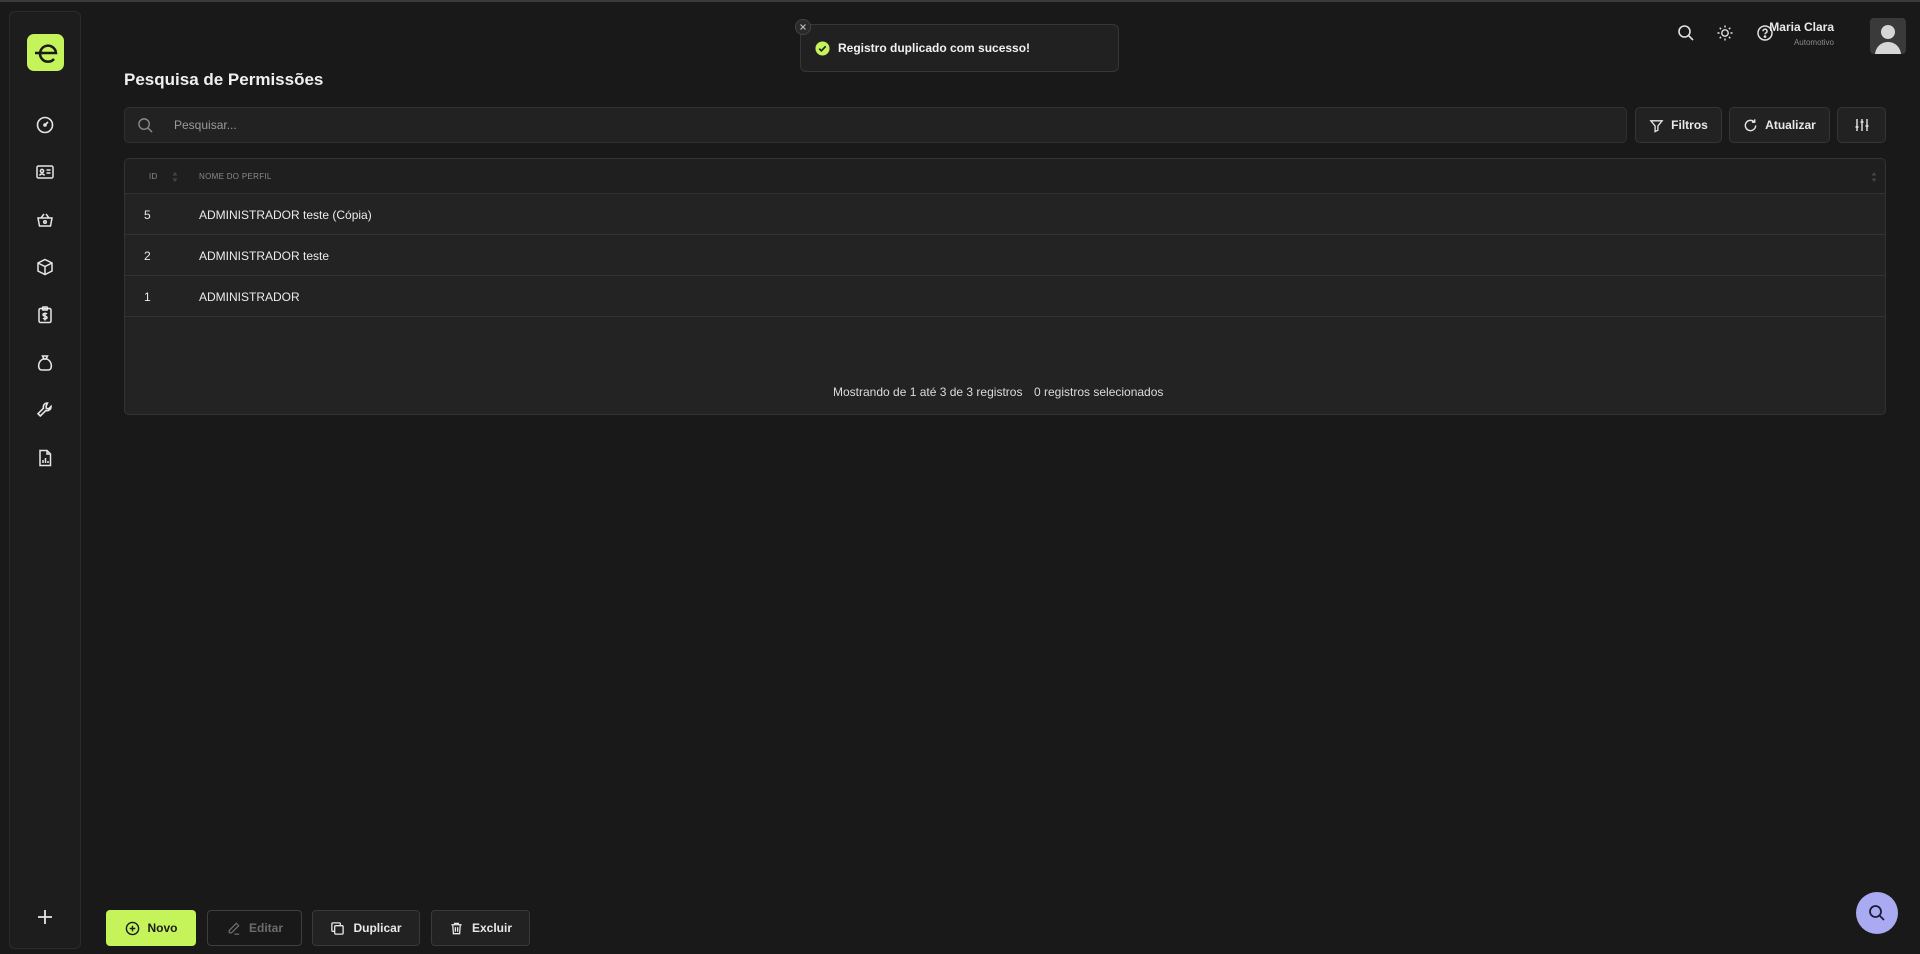  Describe the element at coordinates (265, 928) in the screenshot. I see `edit-label: Editar` at that location.